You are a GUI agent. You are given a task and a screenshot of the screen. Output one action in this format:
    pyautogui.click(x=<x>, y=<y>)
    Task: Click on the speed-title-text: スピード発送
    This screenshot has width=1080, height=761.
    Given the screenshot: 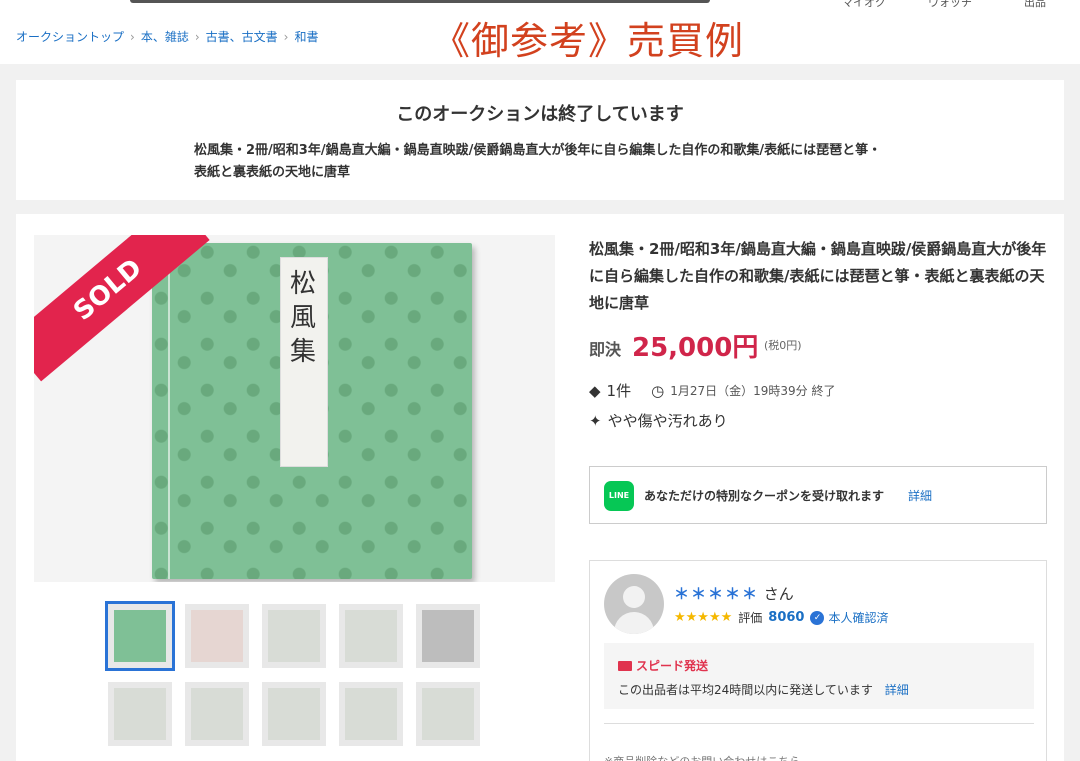 What is the action you would take?
    pyautogui.click(x=672, y=666)
    